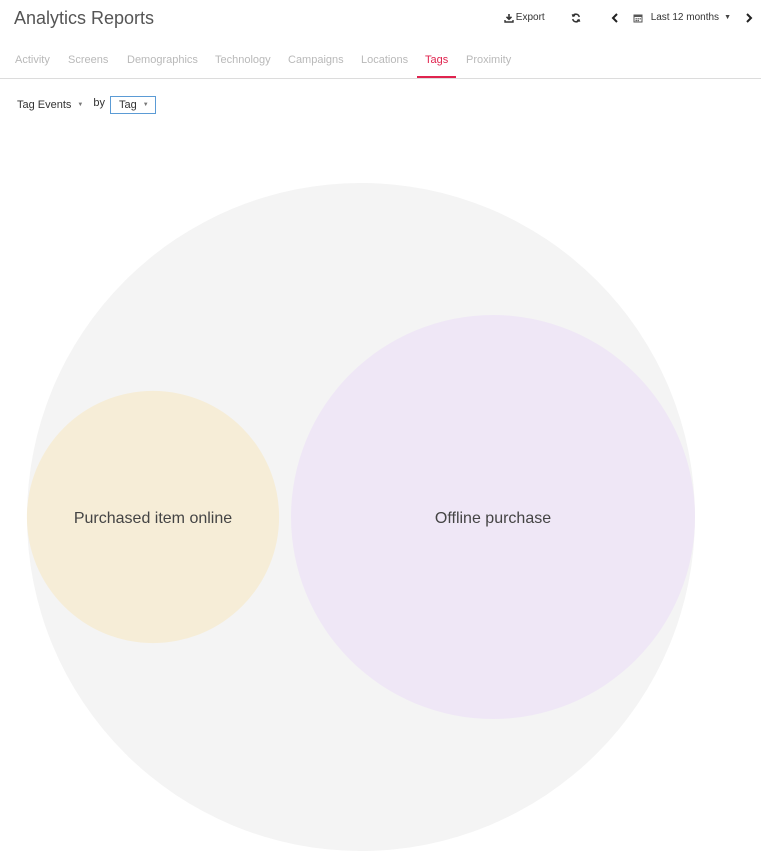 This screenshot has height=860, width=761. I want to click on metric-value: Tag Events, so click(44, 105).